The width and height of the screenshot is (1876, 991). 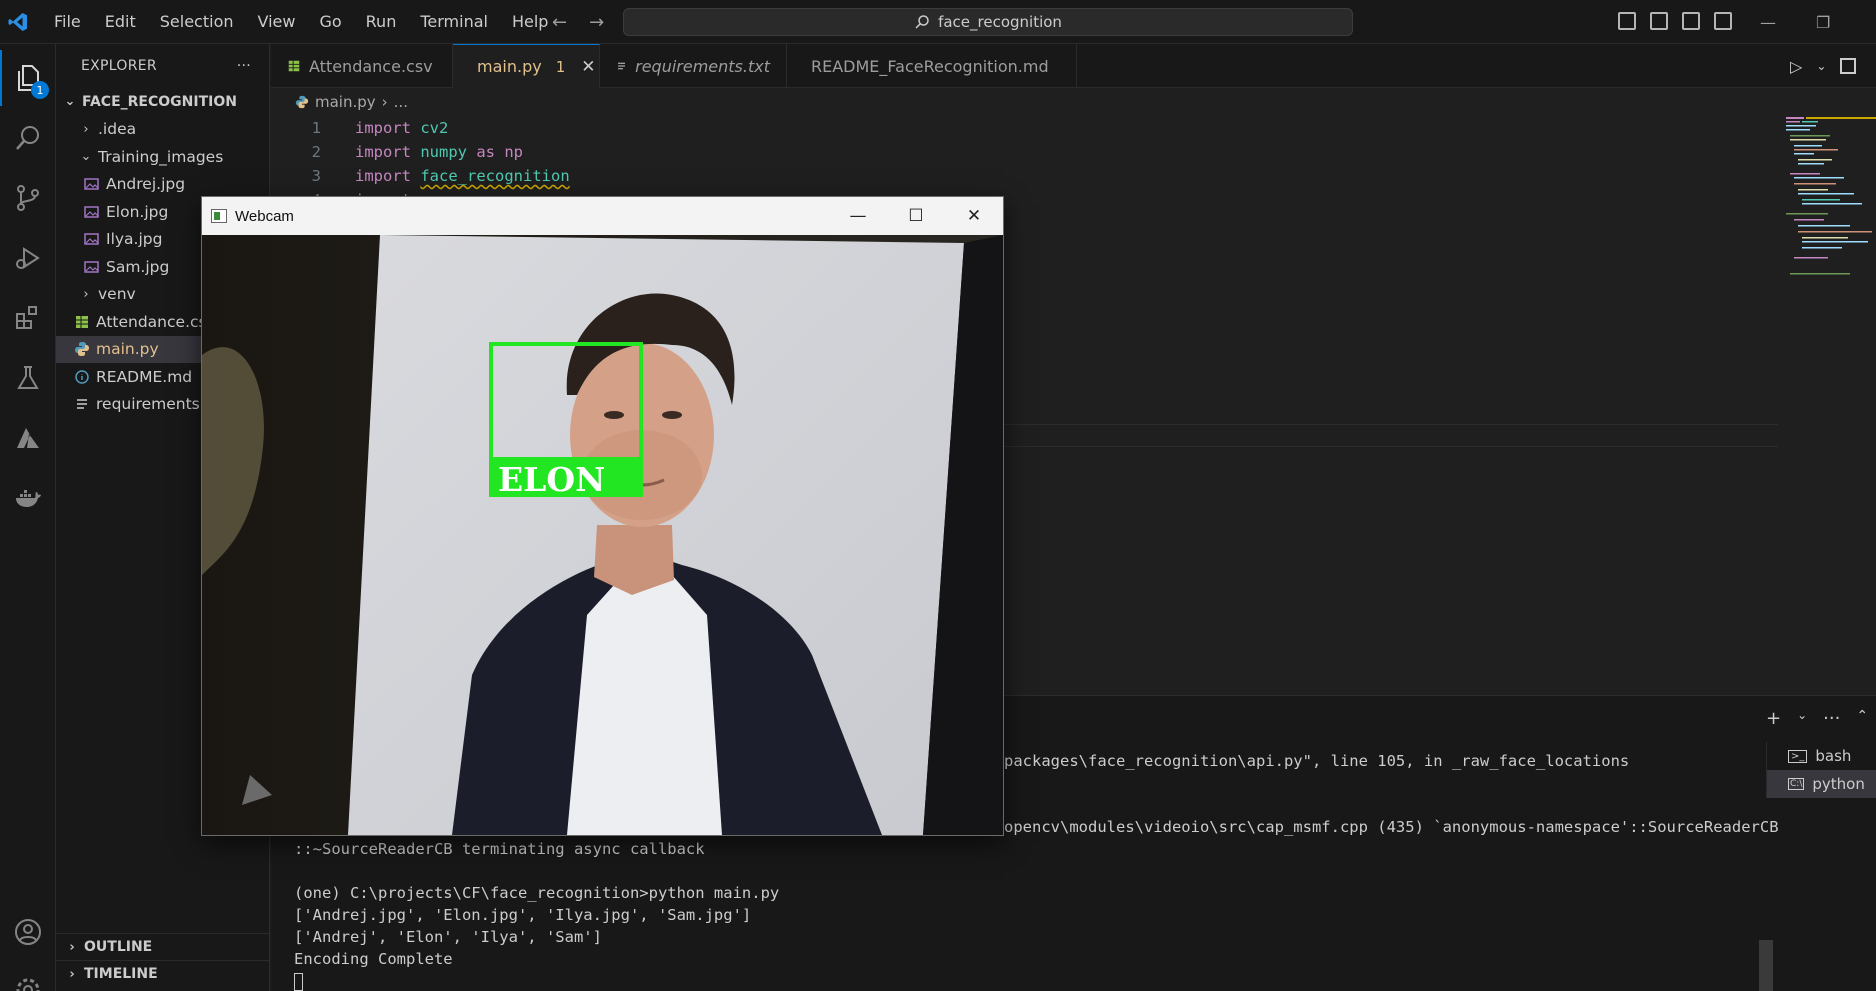 I want to click on extensions-icon, so click(x=28, y=318).